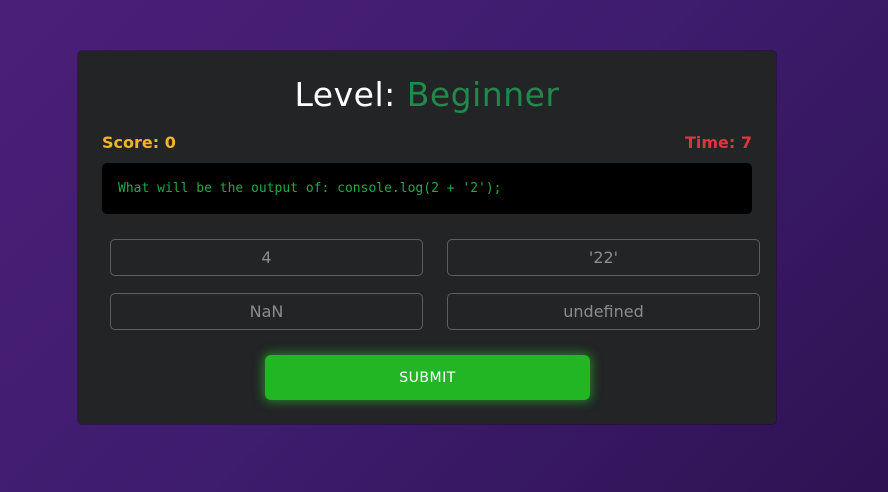  What do you see at coordinates (603, 311) in the screenshot?
I see `answer-option-button: undefined` at bounding box center [603, 311].